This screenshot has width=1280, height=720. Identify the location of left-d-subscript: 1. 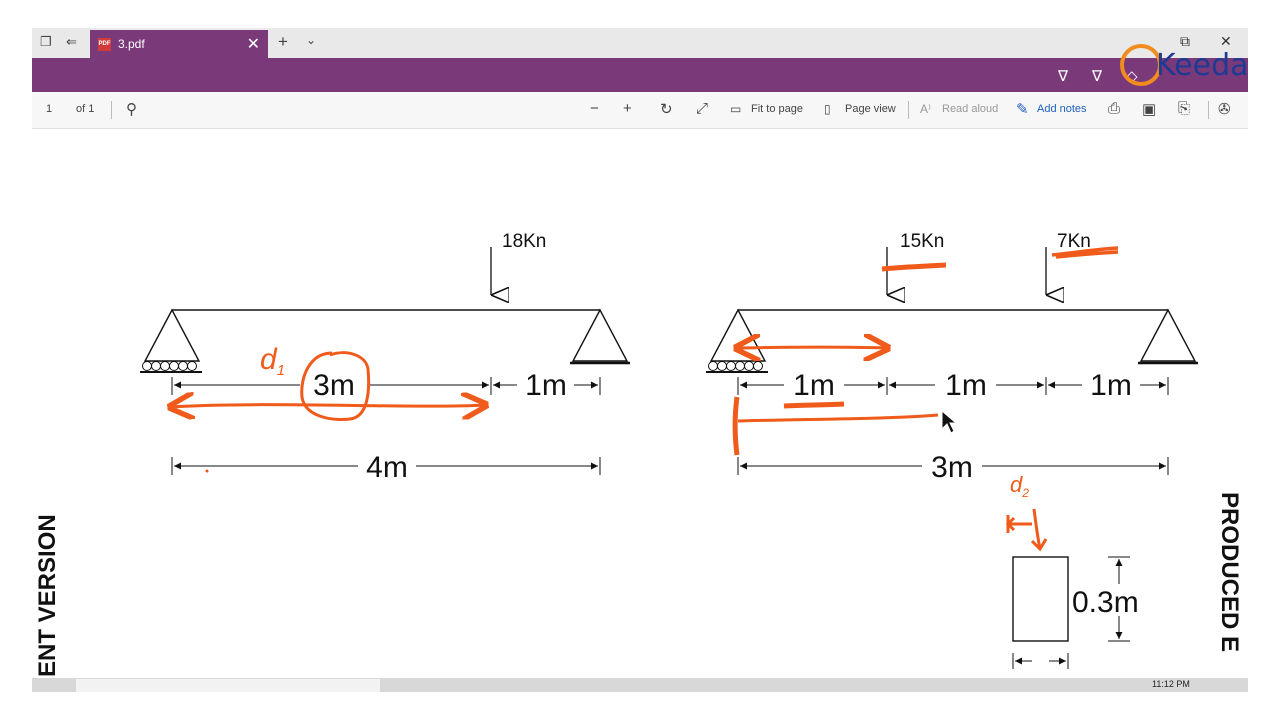
(281, 370).